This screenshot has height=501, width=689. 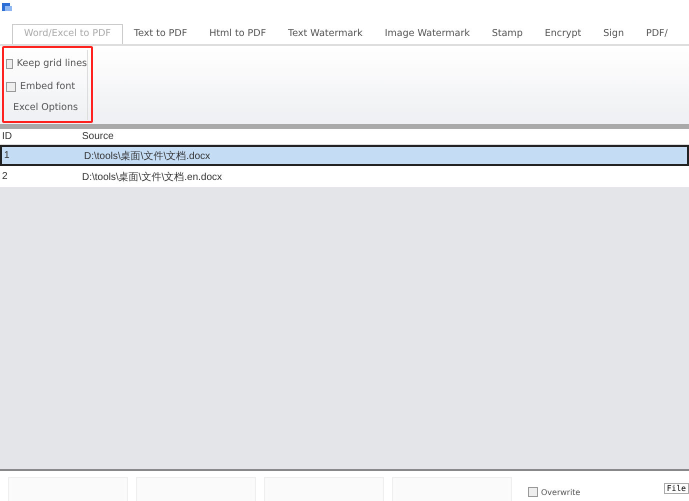 I want to click on tab: Text Watermark, so click(x=325, y=36).